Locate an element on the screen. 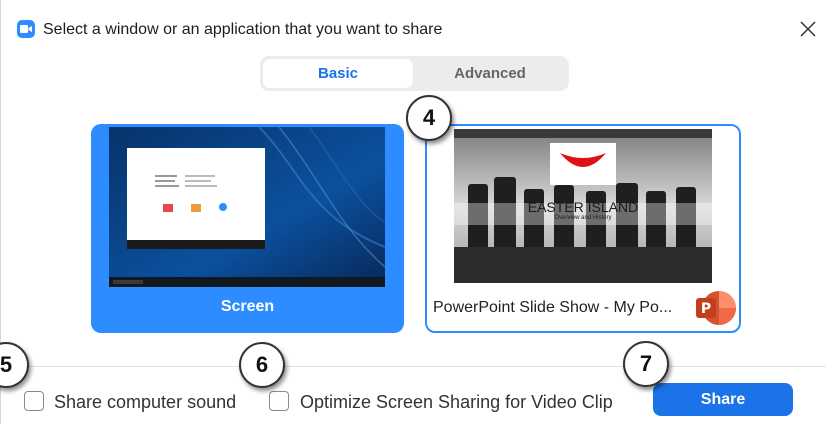 This screenshot has width=826, height=424. slide-title: EASTER ISLAND is located at coordinates (583, 207).